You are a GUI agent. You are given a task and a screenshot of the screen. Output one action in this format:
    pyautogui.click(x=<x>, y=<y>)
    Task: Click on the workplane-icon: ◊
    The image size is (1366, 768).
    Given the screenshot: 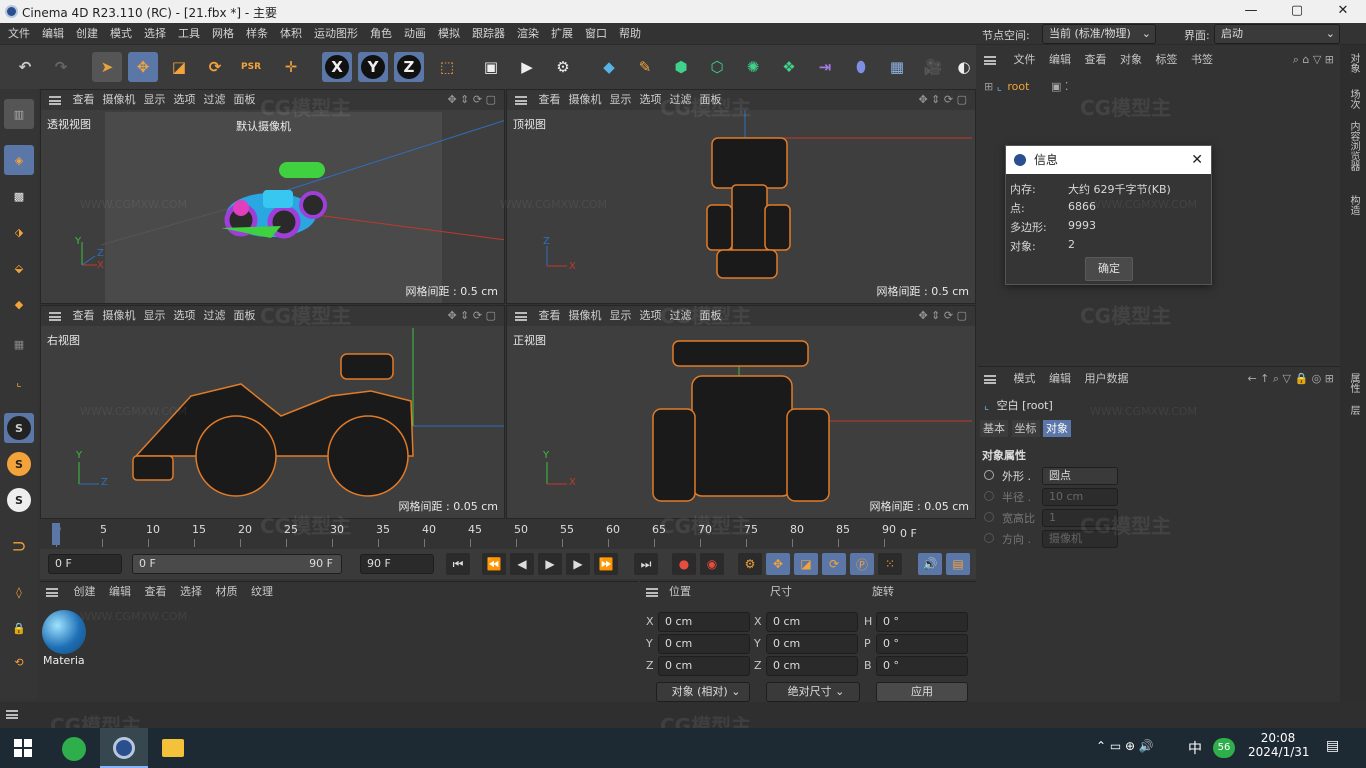 What is the action you would take?
    pyautogui.click(x=19, y=592)
    